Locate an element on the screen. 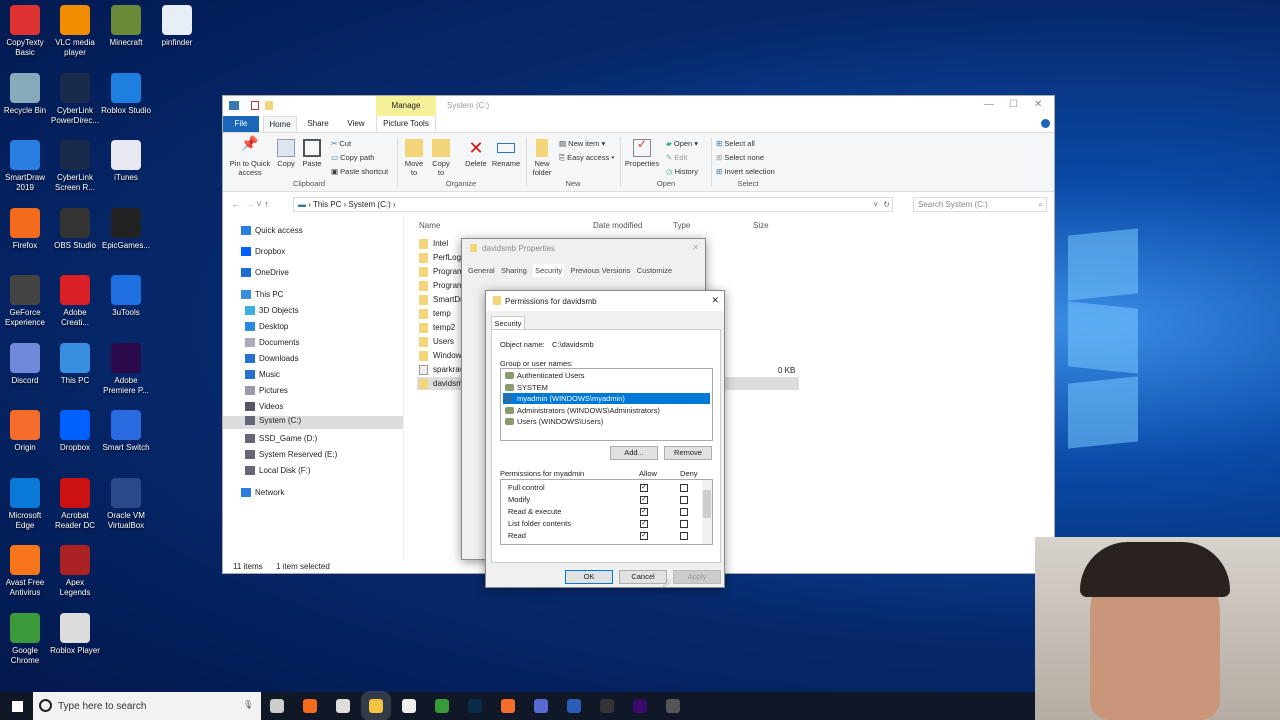 The image size is (1280, 720). desktop-icon: Apex Legends is located at coordinates (75, 571).